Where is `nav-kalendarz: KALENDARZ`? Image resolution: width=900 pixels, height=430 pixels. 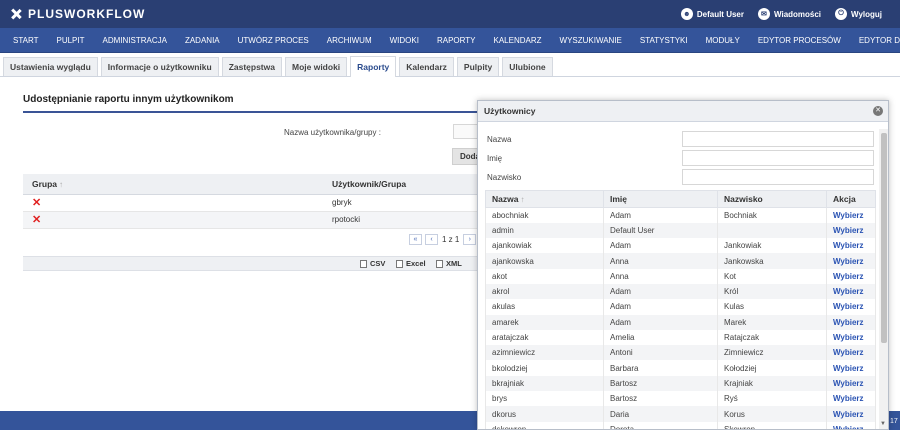
nav-kalendarz: KALENDARZ is located at coordinates (518, 40).